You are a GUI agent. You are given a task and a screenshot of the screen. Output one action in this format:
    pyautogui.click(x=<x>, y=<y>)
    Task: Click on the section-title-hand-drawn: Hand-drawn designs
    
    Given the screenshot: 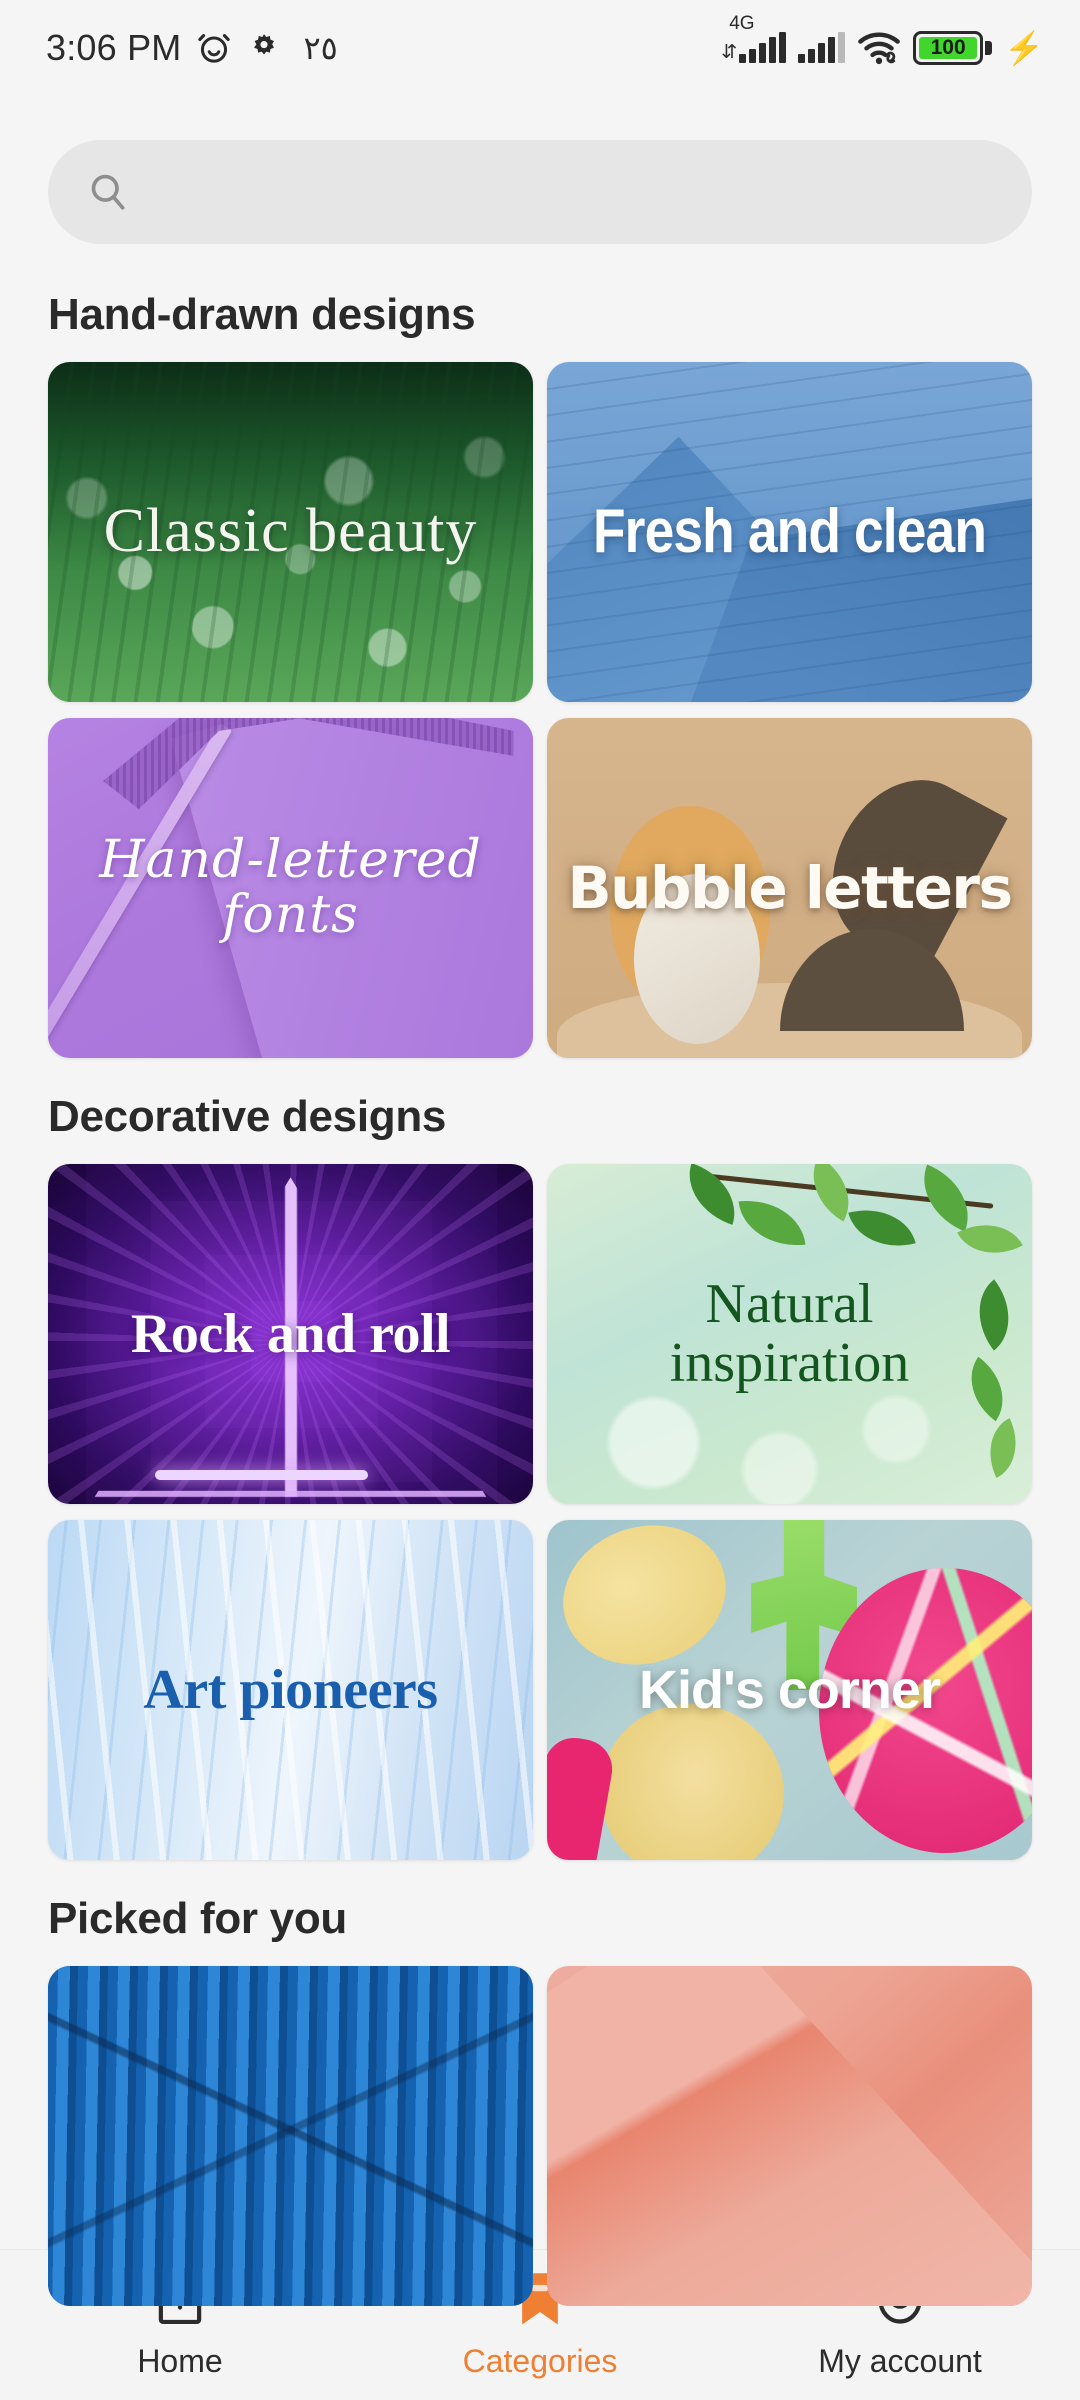 What is the action you would take?
    pyautogui.click(x=262, y=314)
    